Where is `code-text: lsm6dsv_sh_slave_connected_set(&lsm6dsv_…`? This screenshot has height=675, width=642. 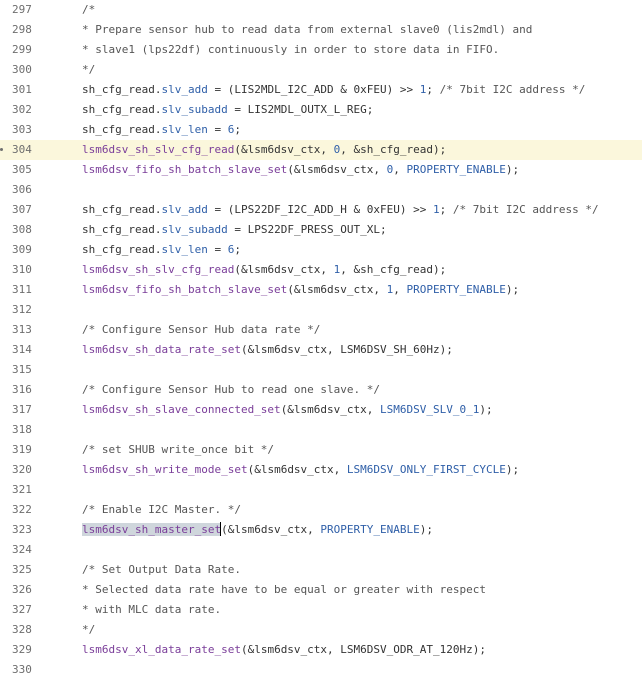 code-text: lsm6dsv_sh_slave_connected_set(&lsm6dsv_… is located at coordinates (287, 410).